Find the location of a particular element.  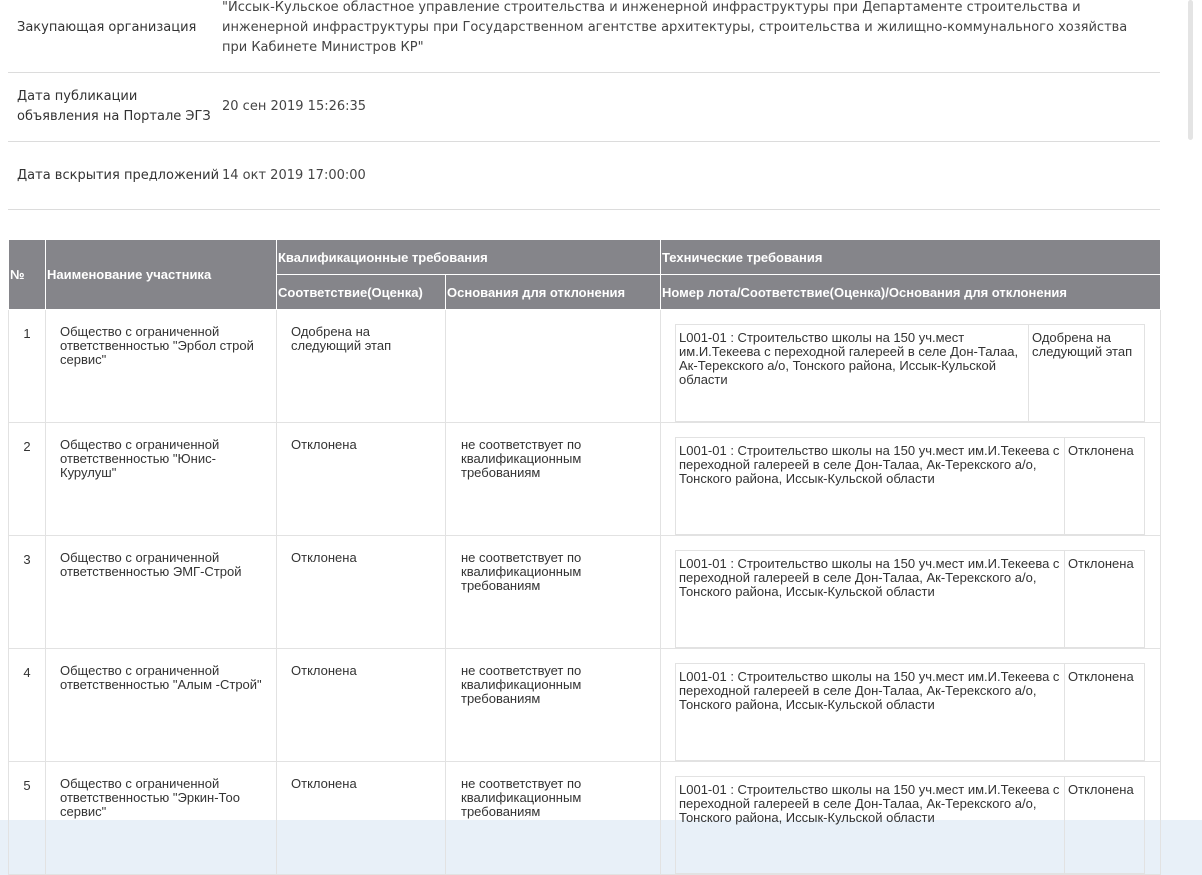

header-name: Наименование участника is located at coordinates (161, 274).